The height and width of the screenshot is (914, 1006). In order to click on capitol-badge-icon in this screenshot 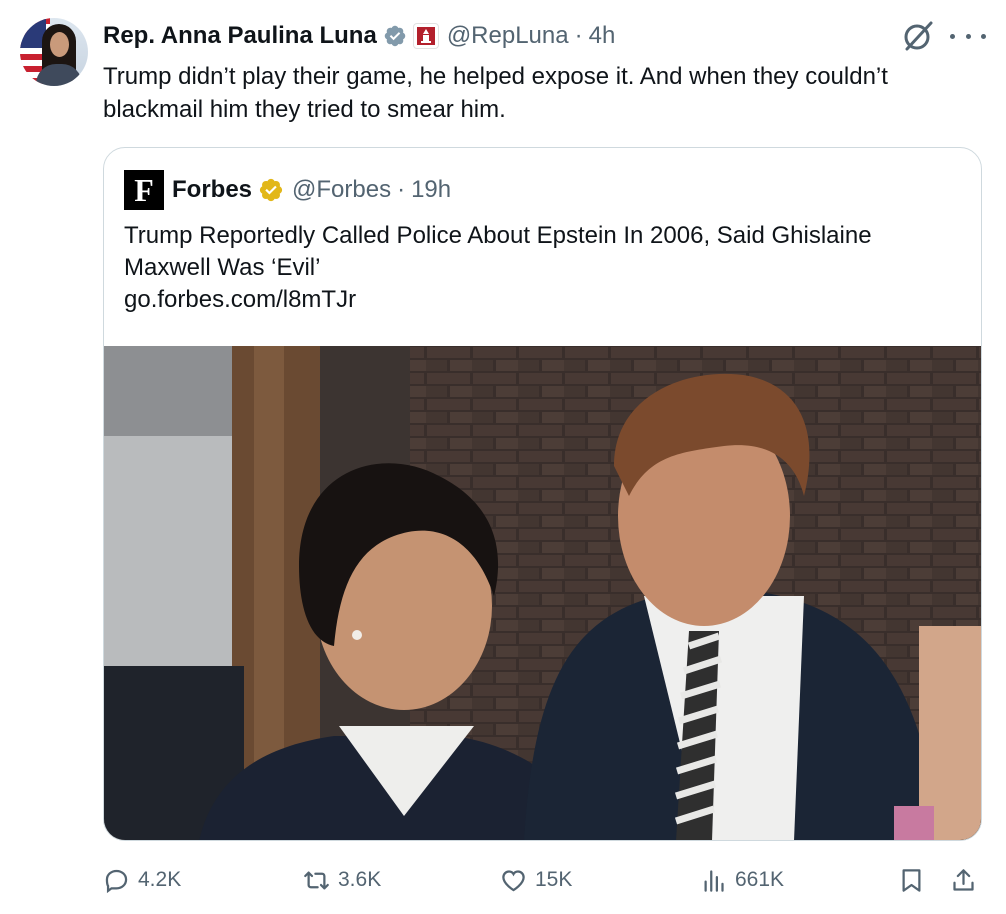, I will do `click(425, 36)`.